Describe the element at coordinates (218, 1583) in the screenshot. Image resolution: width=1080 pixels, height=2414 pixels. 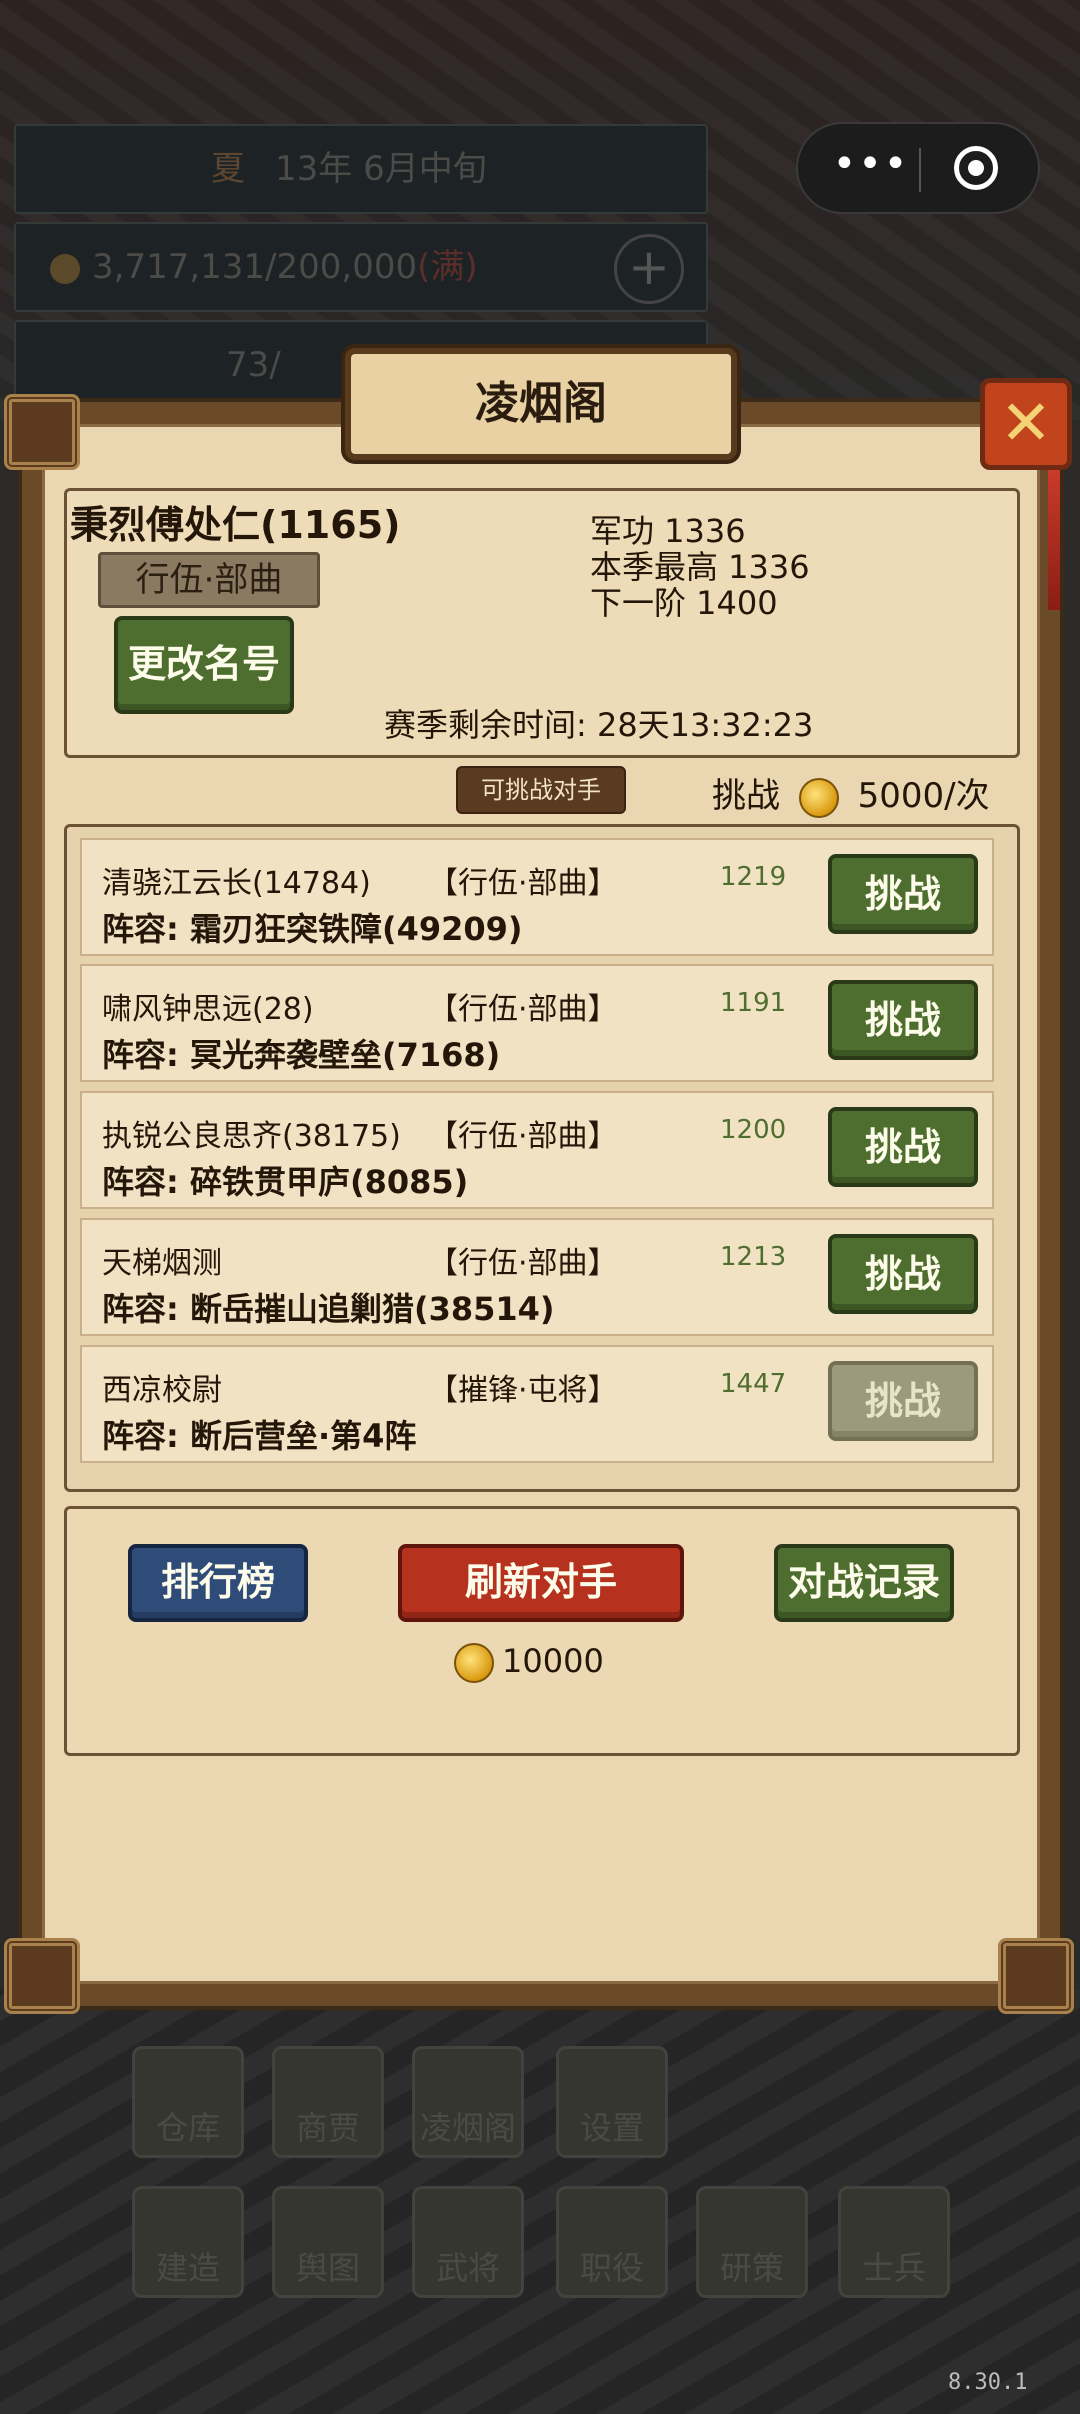
I see `leaderboard-button: 排行榜` at that location.